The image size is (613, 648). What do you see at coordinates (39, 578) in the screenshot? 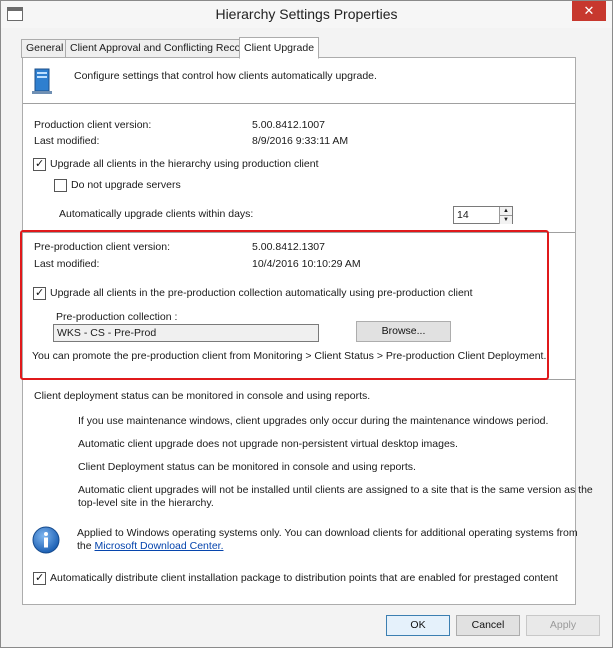
I see `distribute-package-checkbox` at bounding box center [39, 578].